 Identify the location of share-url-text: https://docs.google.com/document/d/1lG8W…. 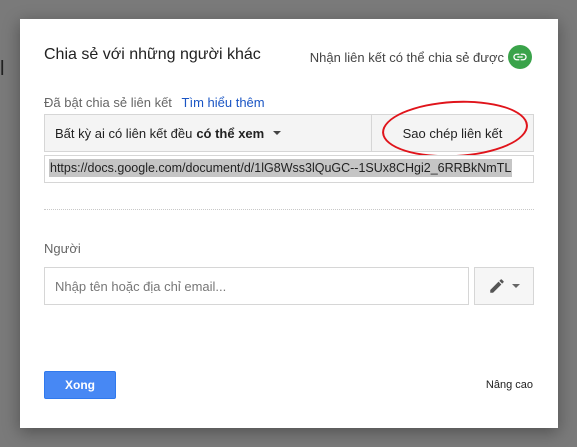
(281, 168).